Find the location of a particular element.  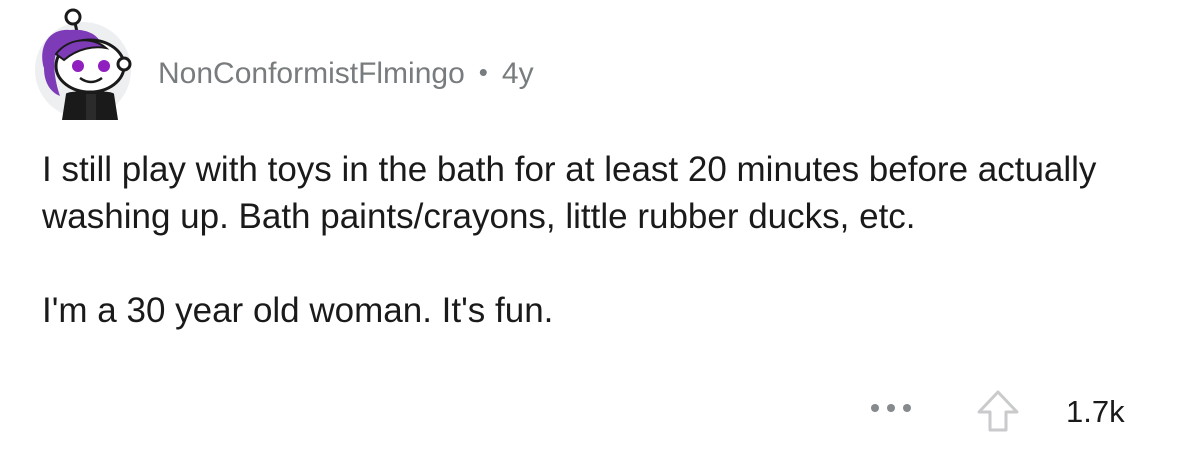

upvote-button is located at coordinates (998, 411).